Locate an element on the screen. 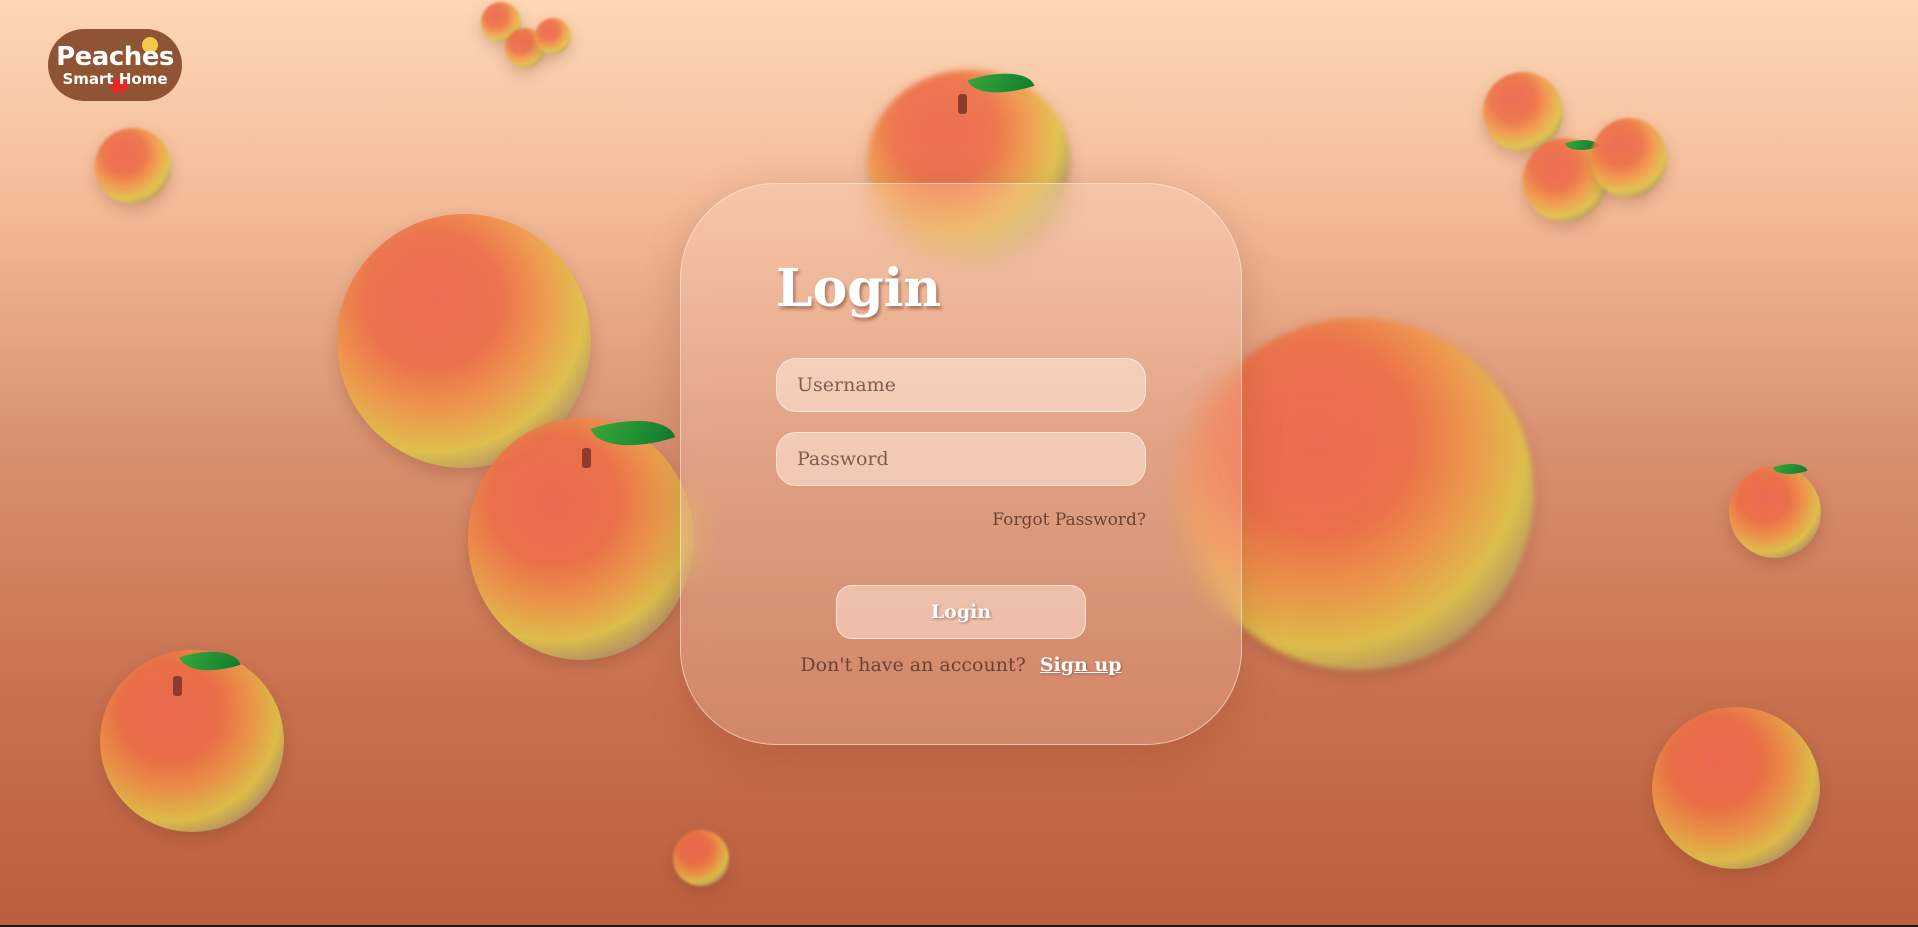  signup-link: Sign up is located at coordinates (1081, 665).